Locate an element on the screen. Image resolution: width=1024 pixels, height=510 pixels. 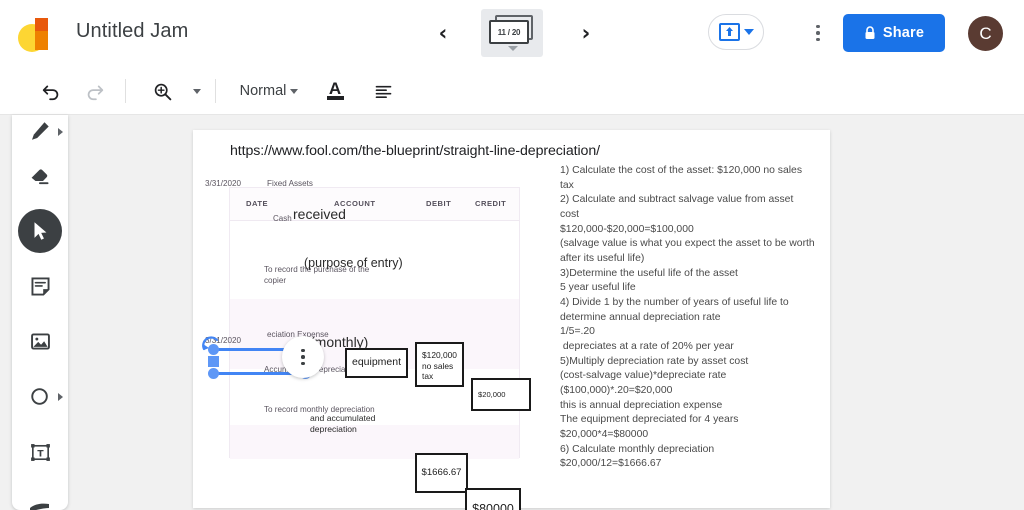
box-equipment: equipment is located at coordinates (376, 363).